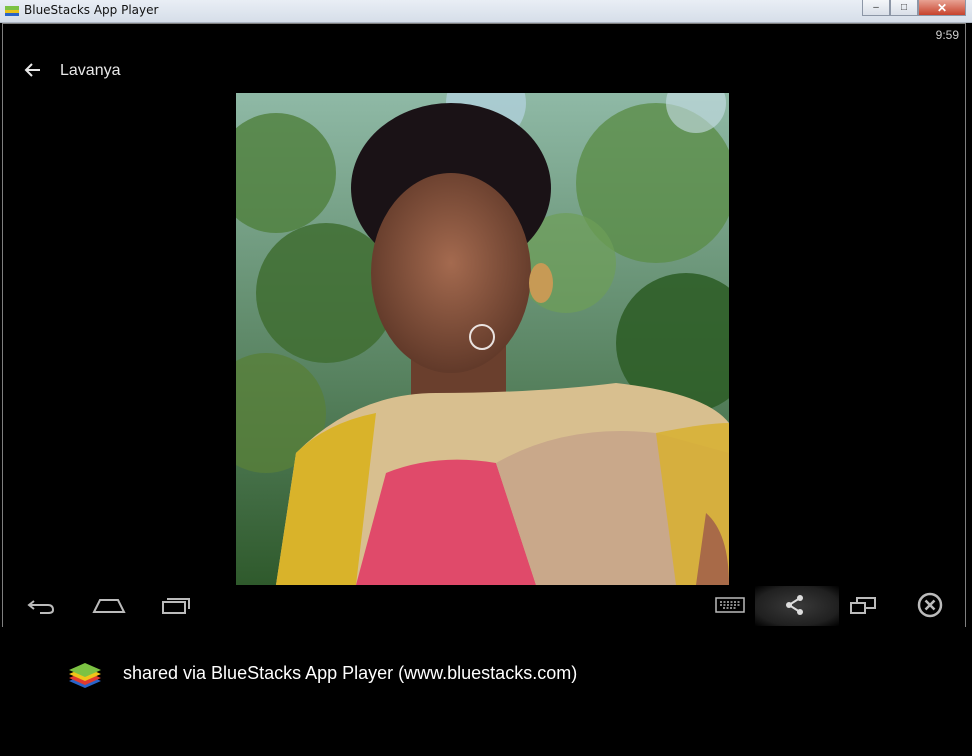 This screenshot has height=756, width=972. Describe the element at coordinates (942, 8) in the screenshot. I see `close-icon: ✕` at that location.